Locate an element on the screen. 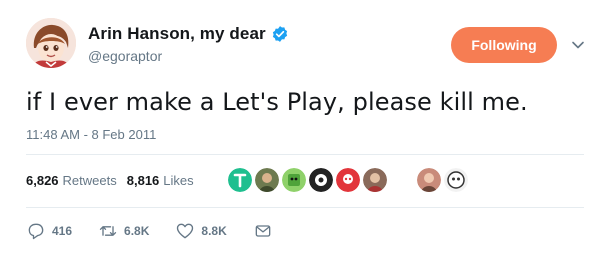 The width and height of the screenshot is (610, 262). direct-message-button is located at coordinates (263, 231).